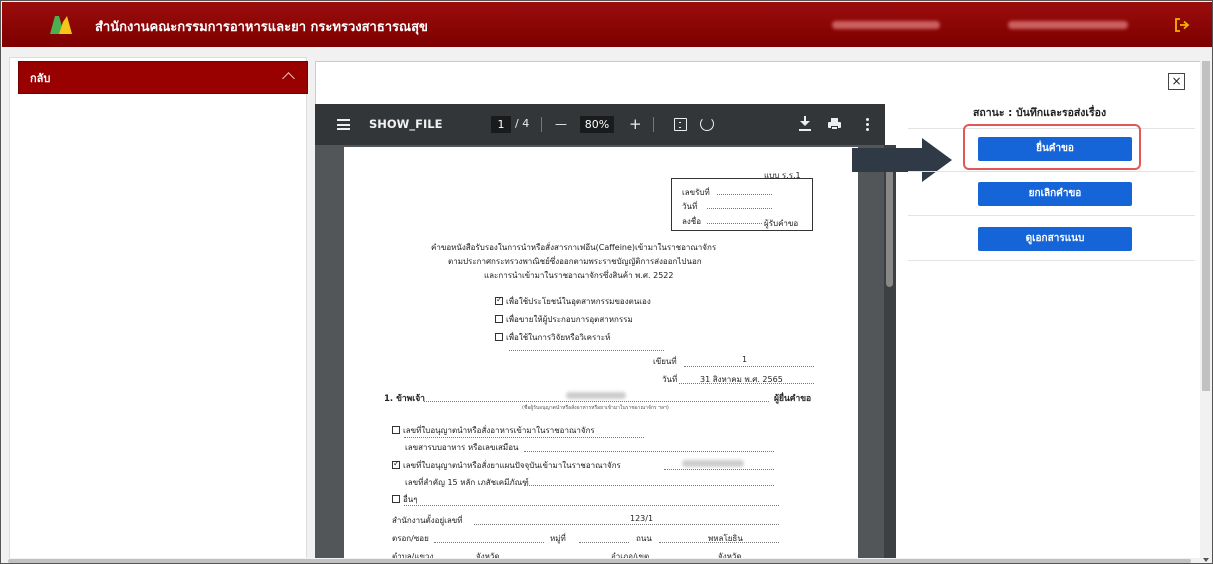 This screenshot has height=564, width=1213. I want to click on view-attachments-button: ดูเอกสารแนบ, so click(1055, 239).